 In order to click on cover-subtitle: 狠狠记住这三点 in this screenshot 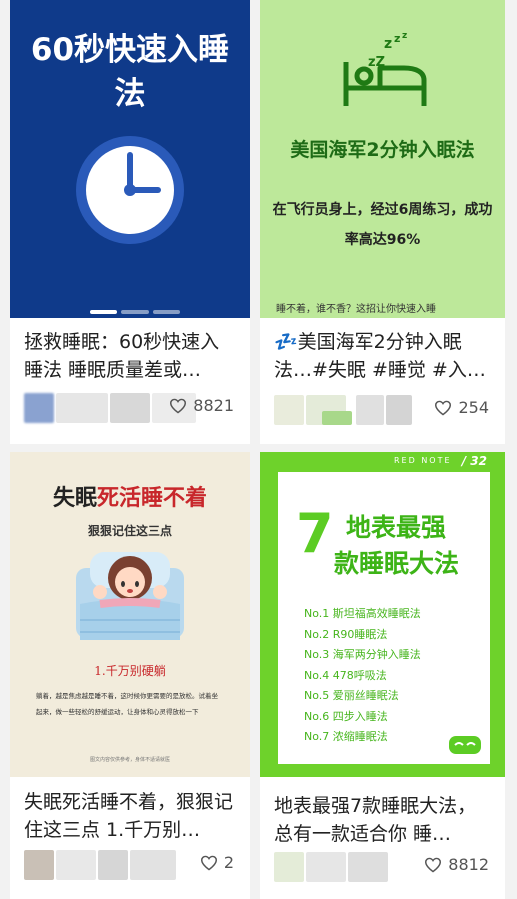, I will do `click(129, 531)`.